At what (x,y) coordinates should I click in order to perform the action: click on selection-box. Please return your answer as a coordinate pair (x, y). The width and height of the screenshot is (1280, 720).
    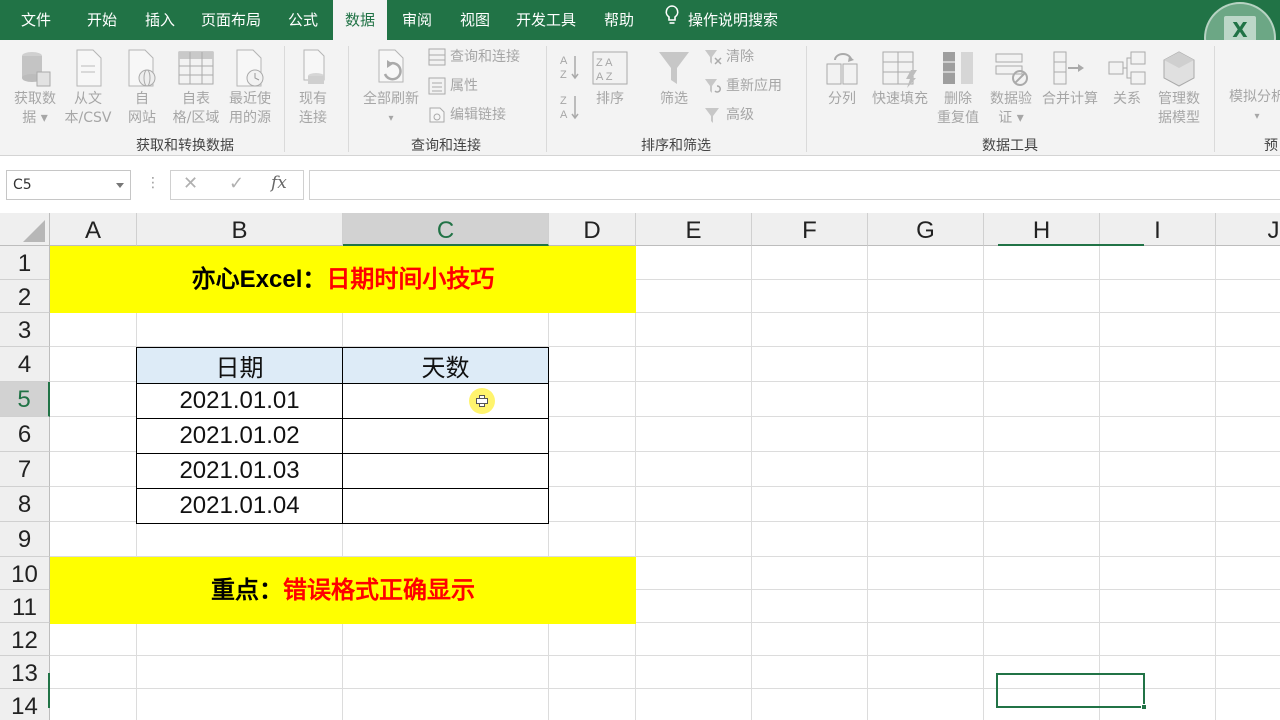
    Looking at the image, I should click on (1071, 691).